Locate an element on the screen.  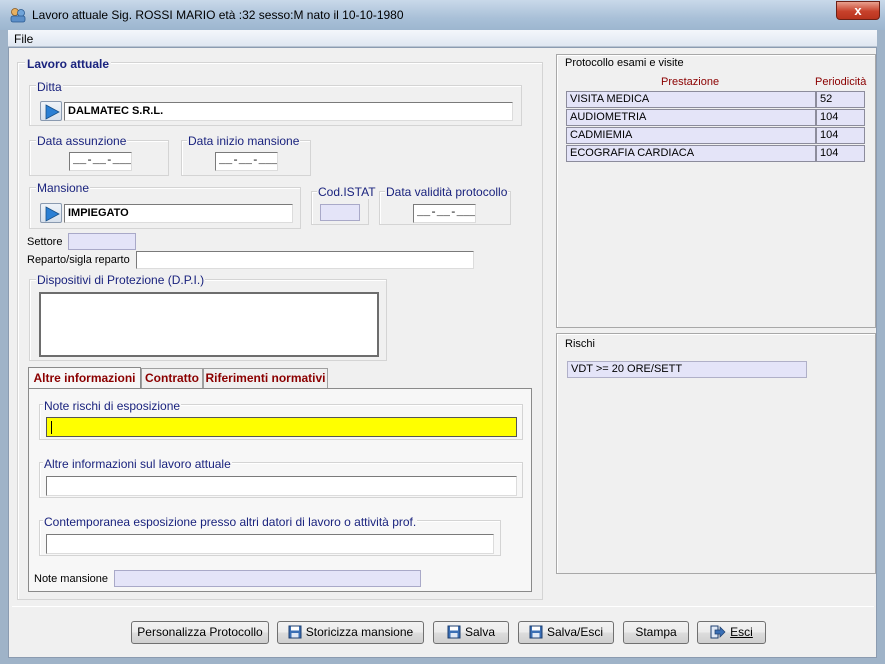
ditta-field: DALMATEC S.R.L. is located at coordinates (288, 111).